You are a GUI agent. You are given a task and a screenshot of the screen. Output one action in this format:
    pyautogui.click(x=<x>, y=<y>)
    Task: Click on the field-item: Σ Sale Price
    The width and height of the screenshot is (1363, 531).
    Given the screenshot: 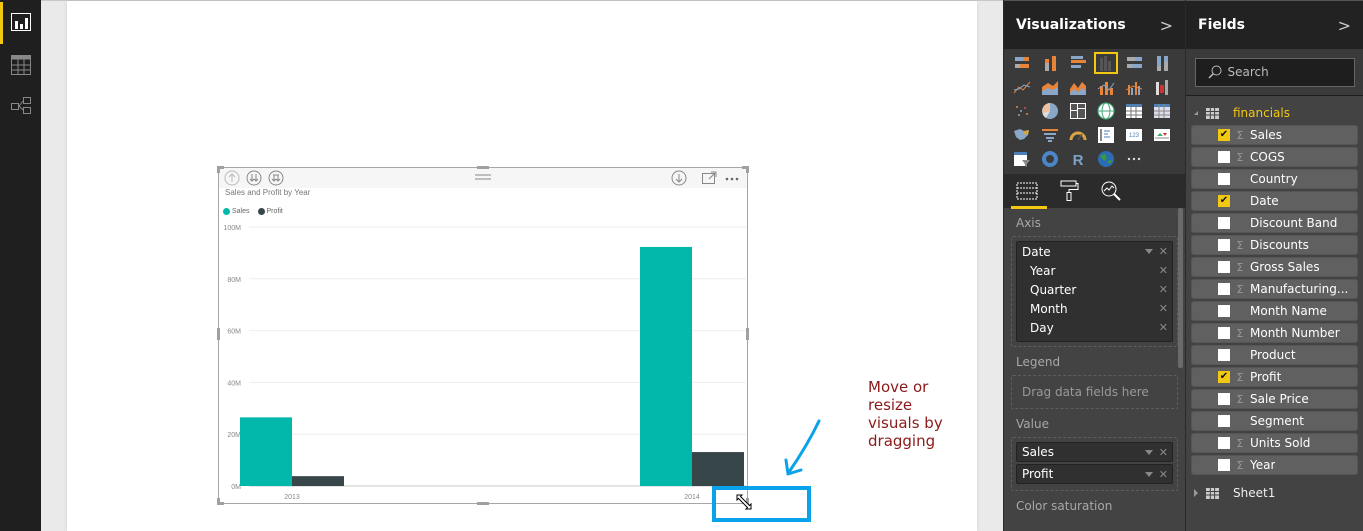 What is the action you would take?
    pyautogui.click(x=1274, y=399)
    